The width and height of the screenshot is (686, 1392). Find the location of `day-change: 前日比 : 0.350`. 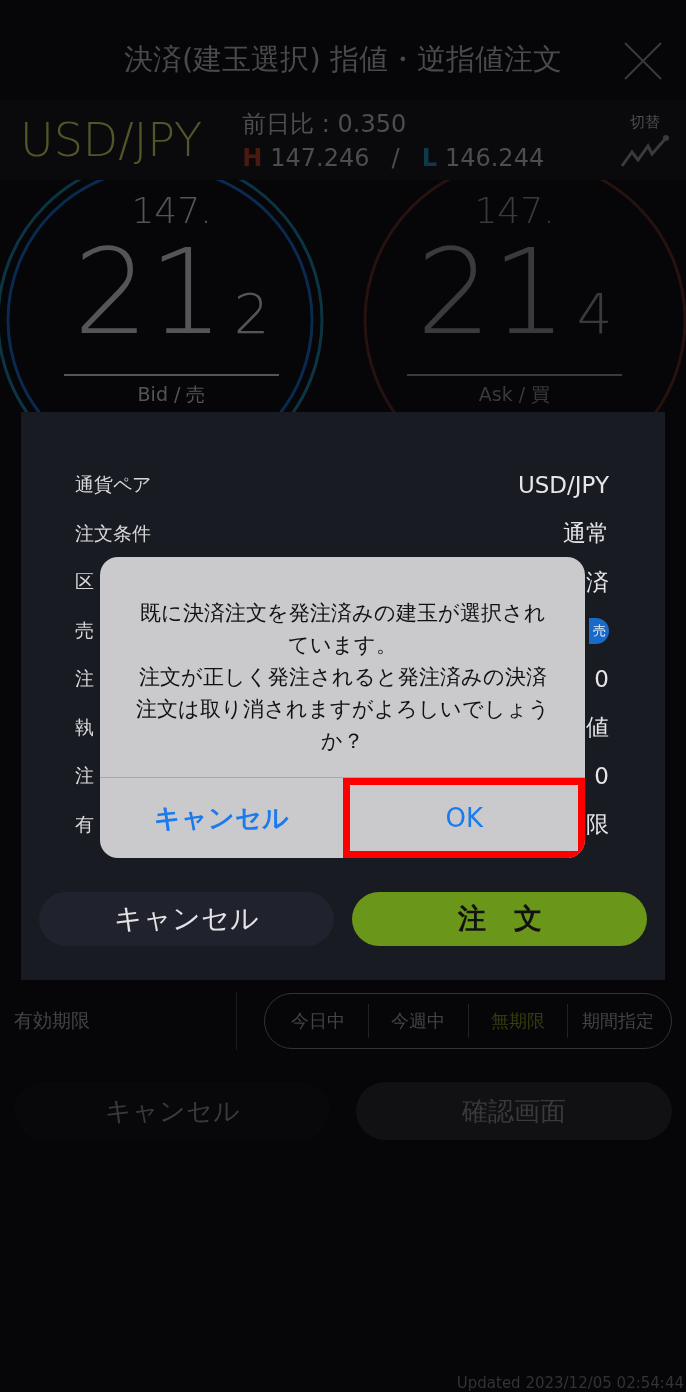

day-change: 前日比 : 0.350 is located at coordinates (325, 124).